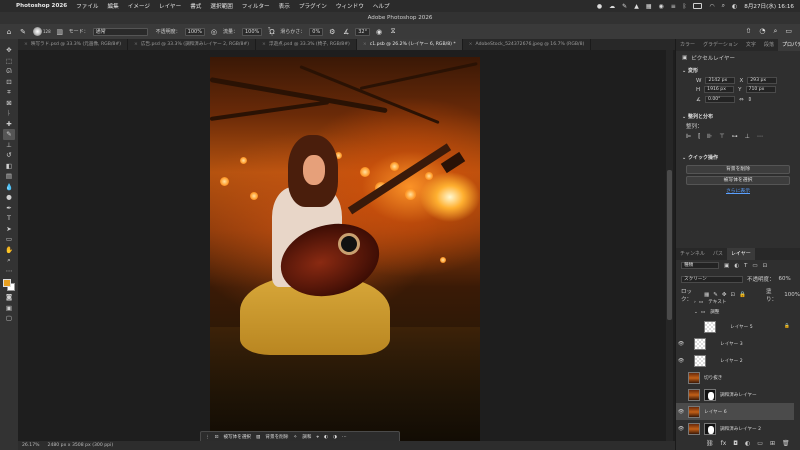 The width and height of the screenshot is (800, 450). I want to click on fx-icon: fx, so click(724, 443).